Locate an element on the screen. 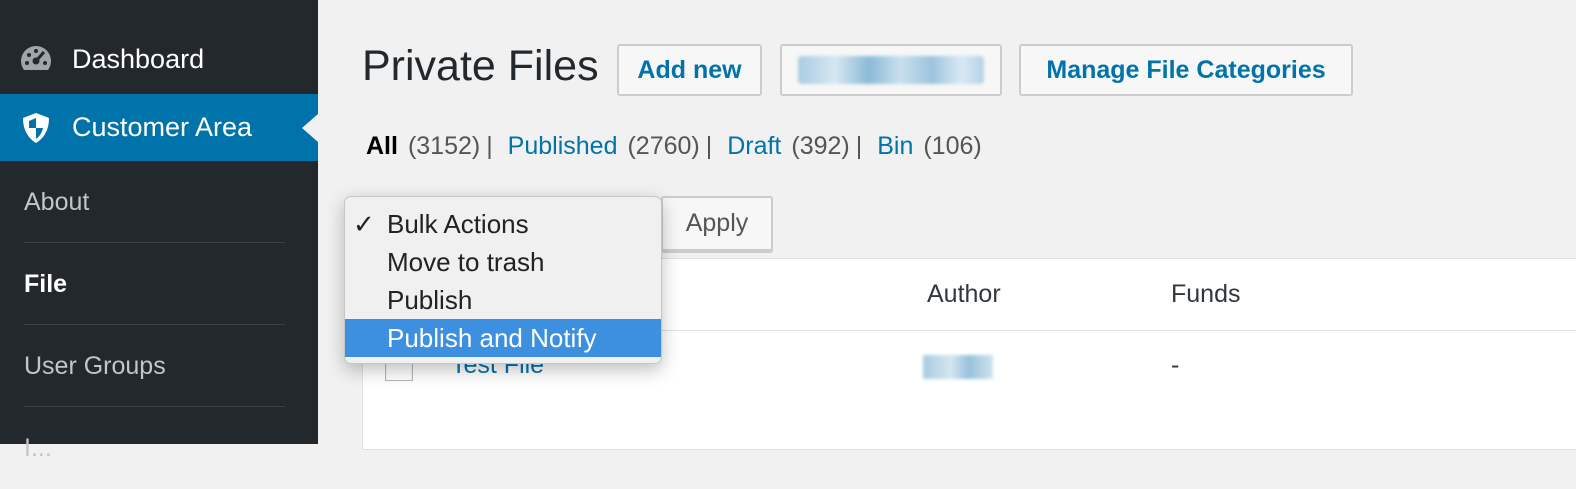  option-move-to-trash: Move to trash is located at coordinates (503, 262).